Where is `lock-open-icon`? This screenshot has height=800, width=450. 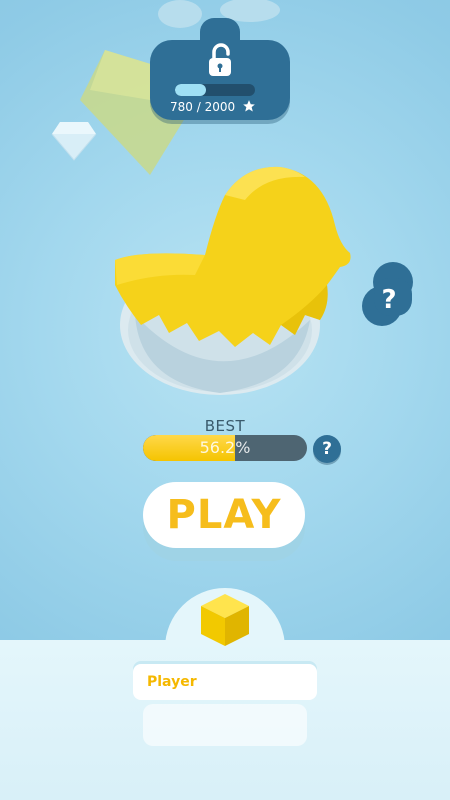
lock-open-icon is located at coordinates (220, 59).